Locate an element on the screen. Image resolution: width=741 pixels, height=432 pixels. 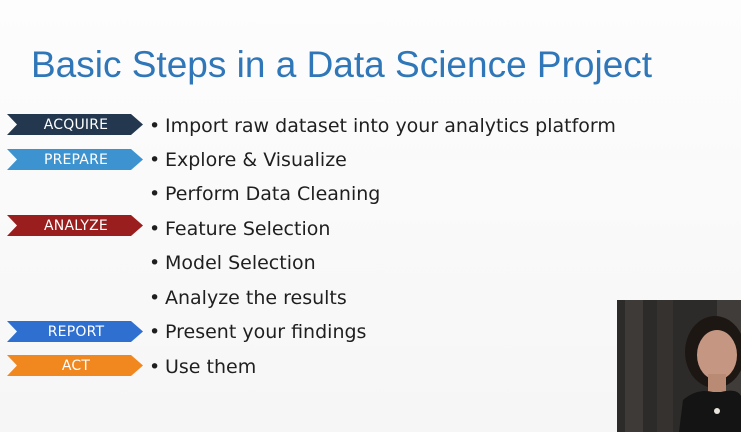
presenter-video is located at coordinates (679, 366).